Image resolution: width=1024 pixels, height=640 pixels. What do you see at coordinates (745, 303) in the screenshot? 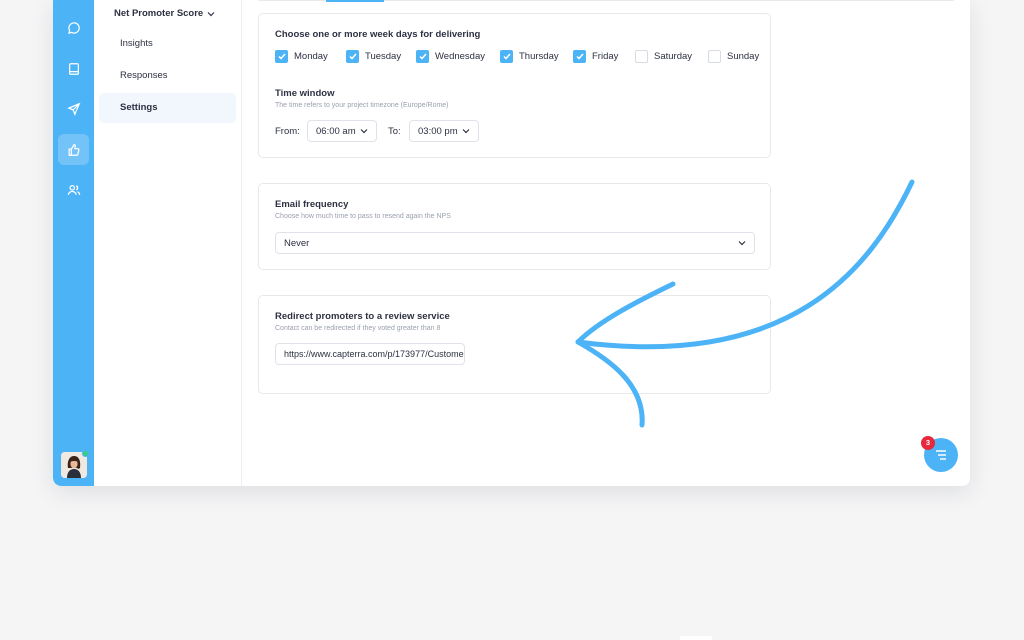
I see `annotation-arrow` at bounding box center [745, 303].